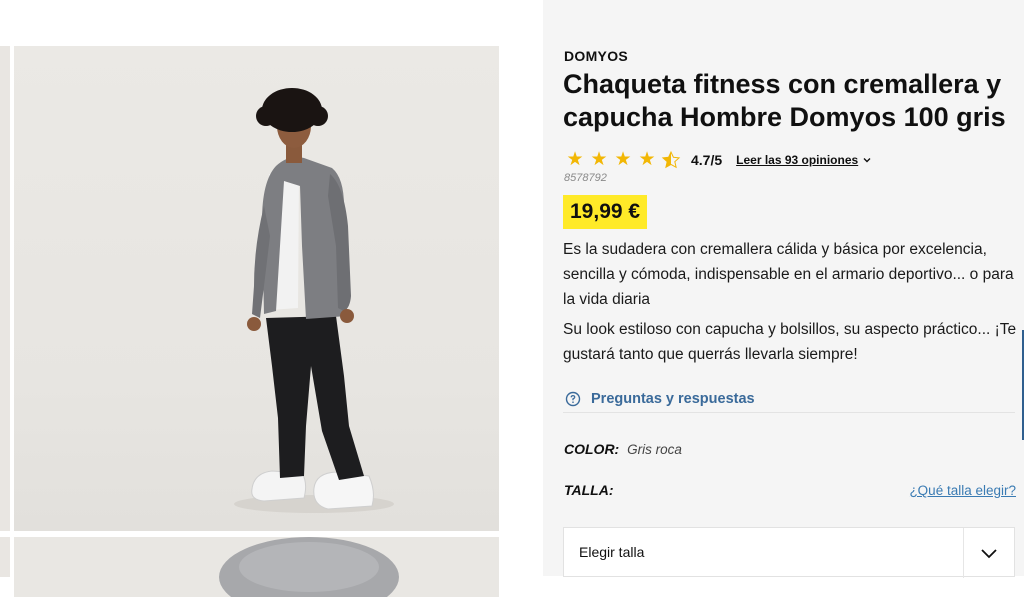 The width and height of the screenshot is (1024, 597). Describe the element at coordinates (671, 160) in the screenshot. I see `half-star-icon` at that location.